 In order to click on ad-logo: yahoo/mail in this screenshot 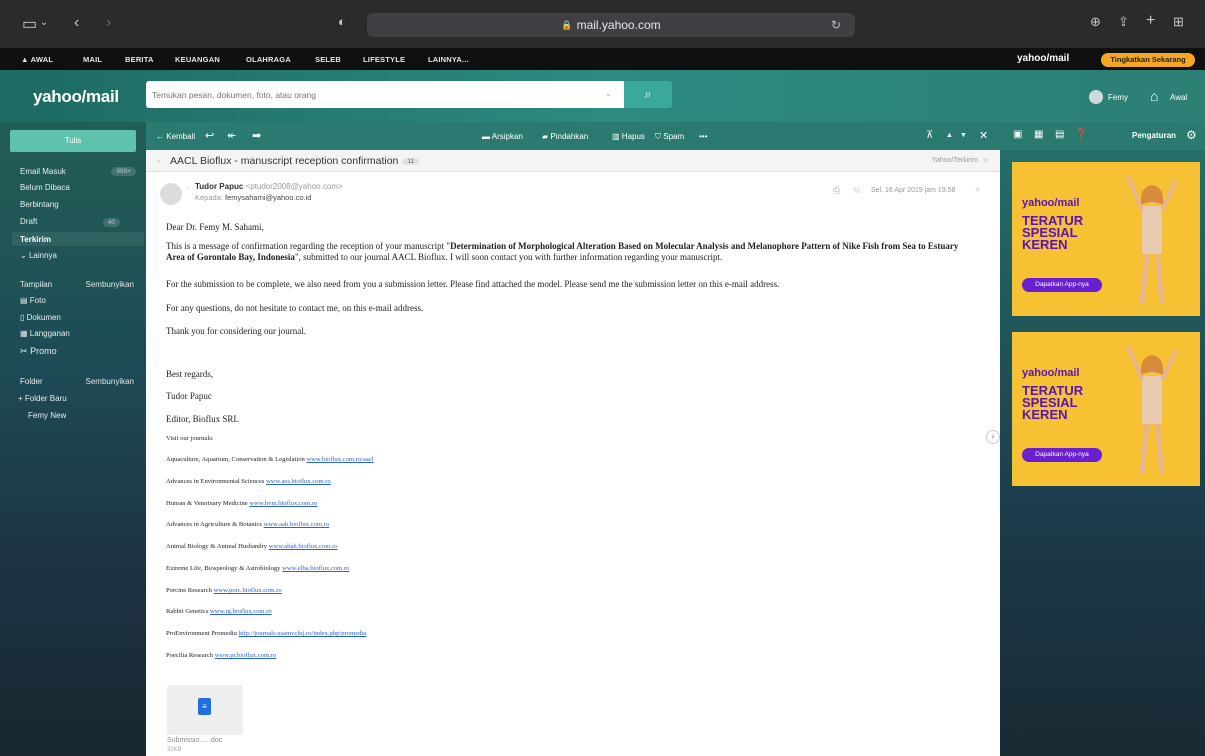, I will do `click(1051, 203)`.